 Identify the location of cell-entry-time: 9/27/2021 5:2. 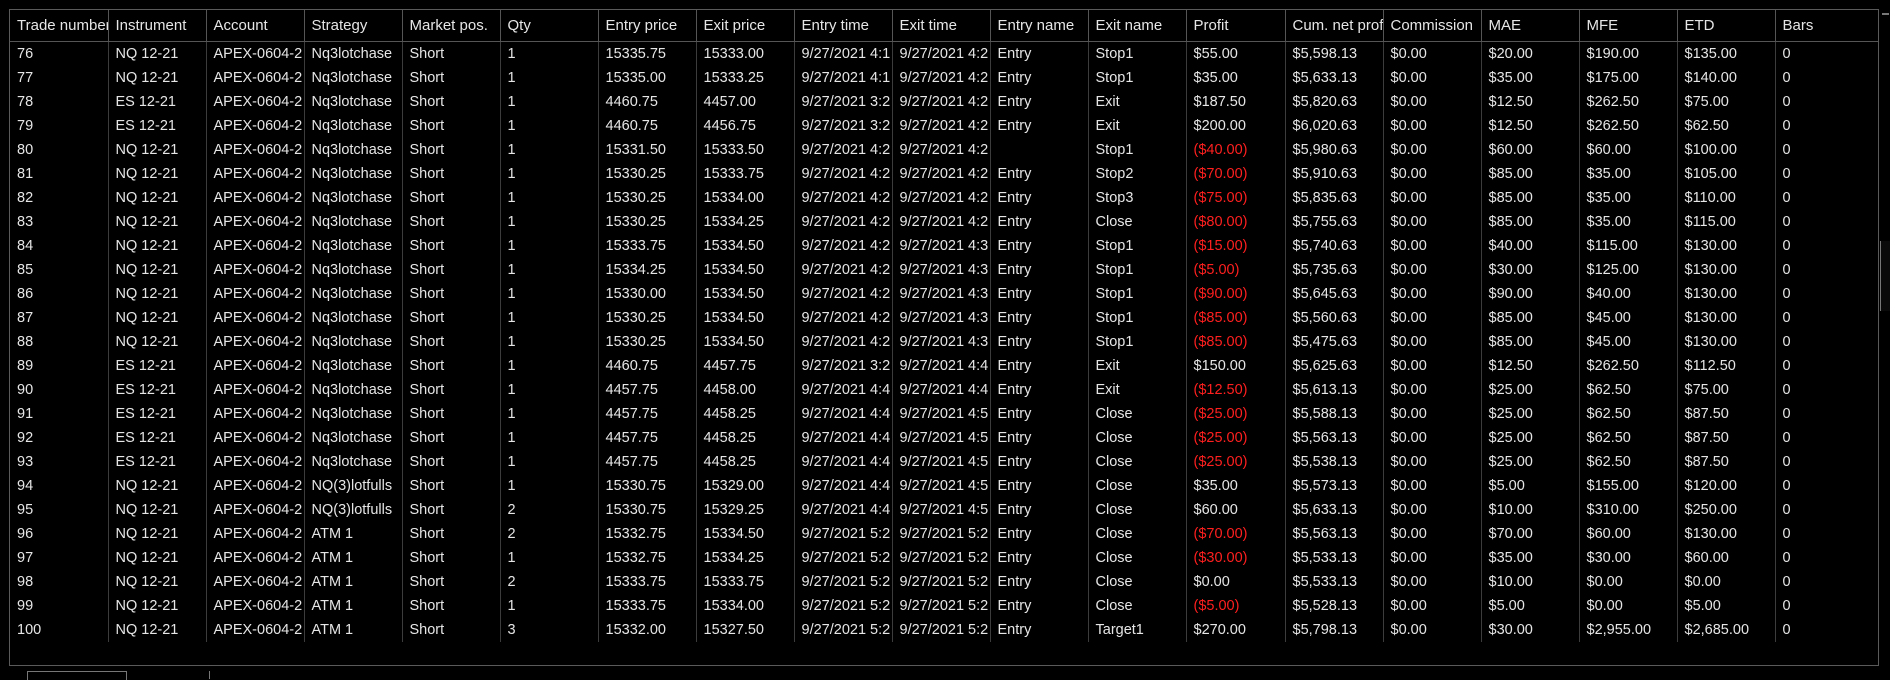
(843, 630).